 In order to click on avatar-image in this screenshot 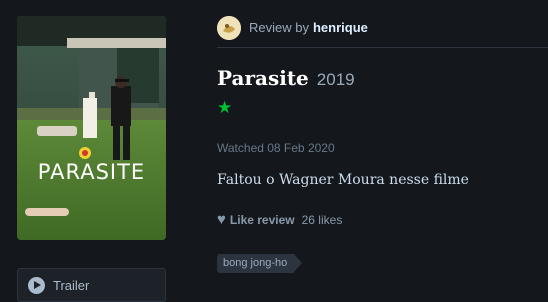, I will do `click(229, 27)`.